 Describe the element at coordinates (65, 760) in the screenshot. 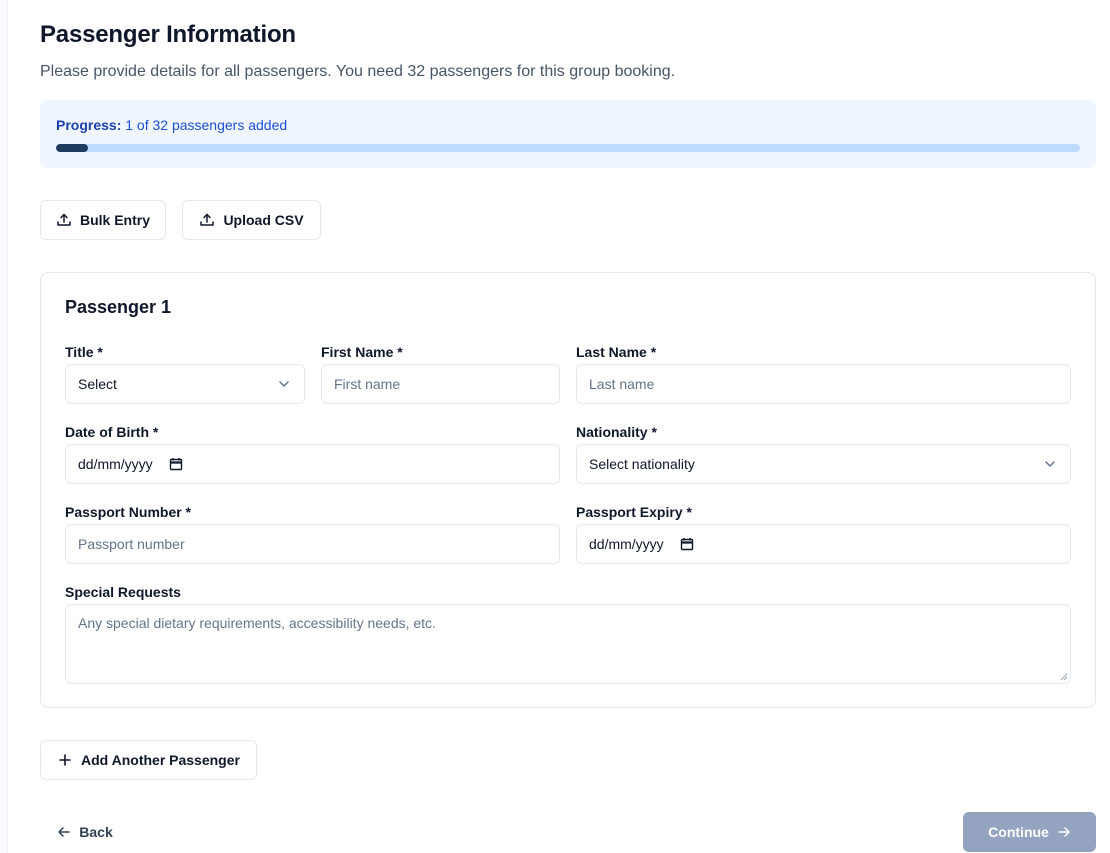

I see `plus-icon` at that location.